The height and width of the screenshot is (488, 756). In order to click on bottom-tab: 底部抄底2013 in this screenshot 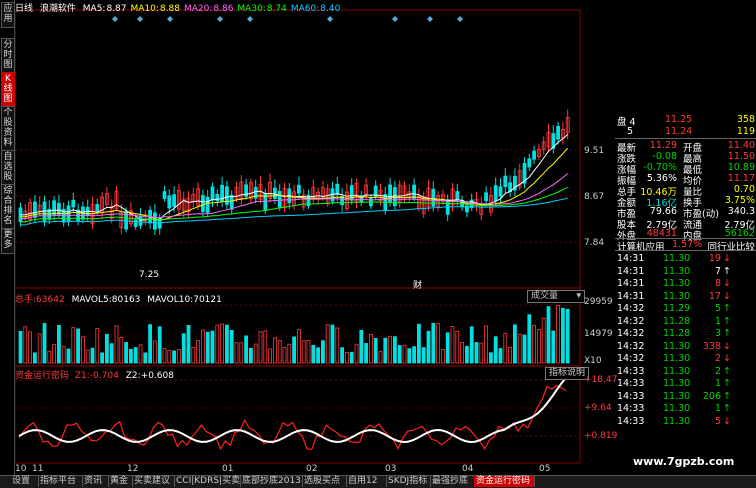, I will do `click(271, 481)`.